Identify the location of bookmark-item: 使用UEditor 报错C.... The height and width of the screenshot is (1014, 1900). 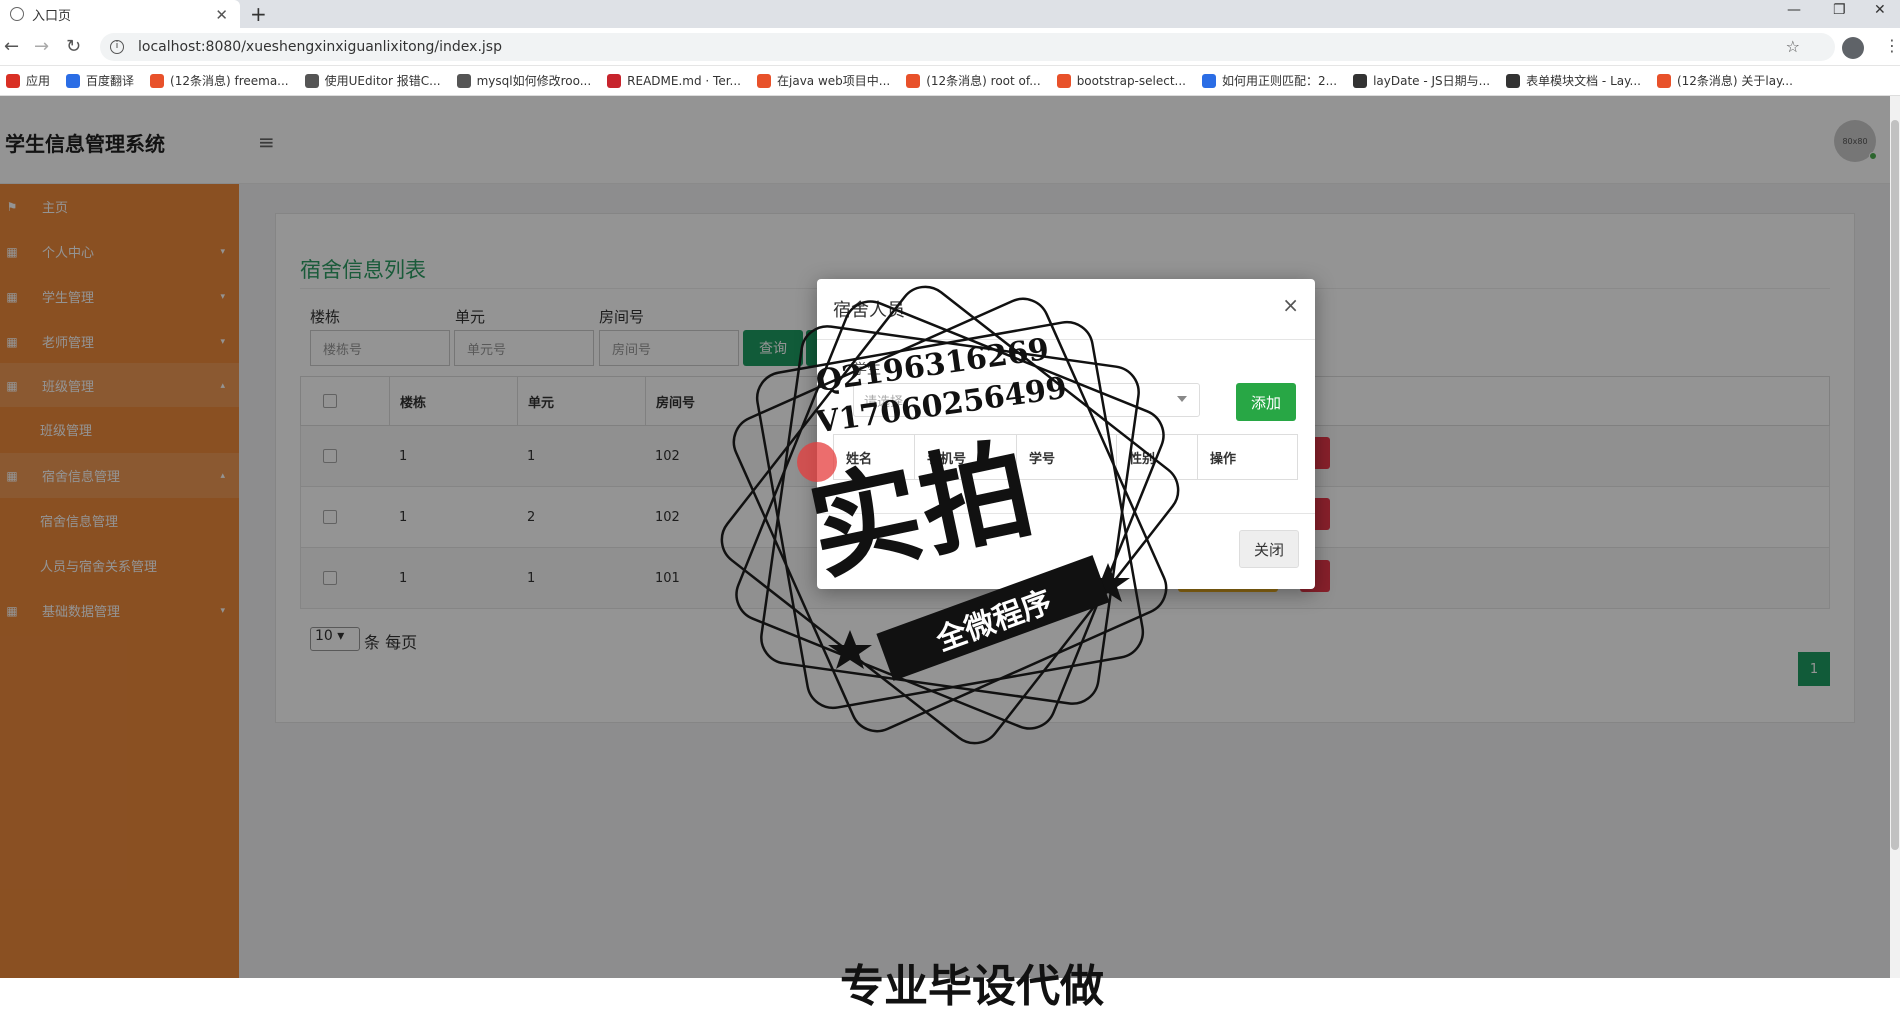
(372, 80).